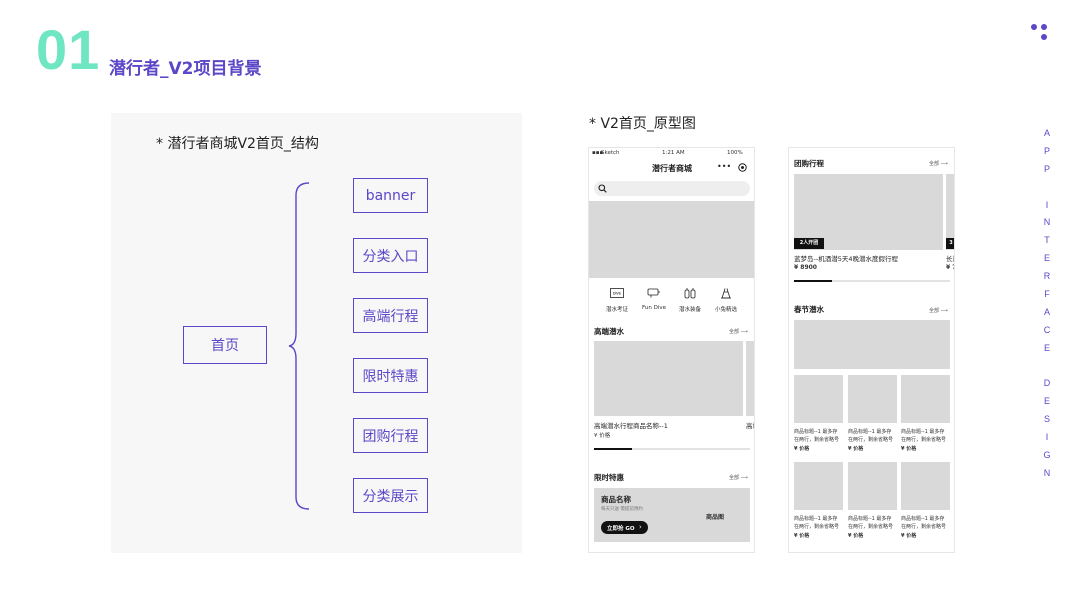  What do you see at coordinates (950, 259) in the screenshot?
I see `group-trip-name: 长滩` at bounding box center [950, 259].